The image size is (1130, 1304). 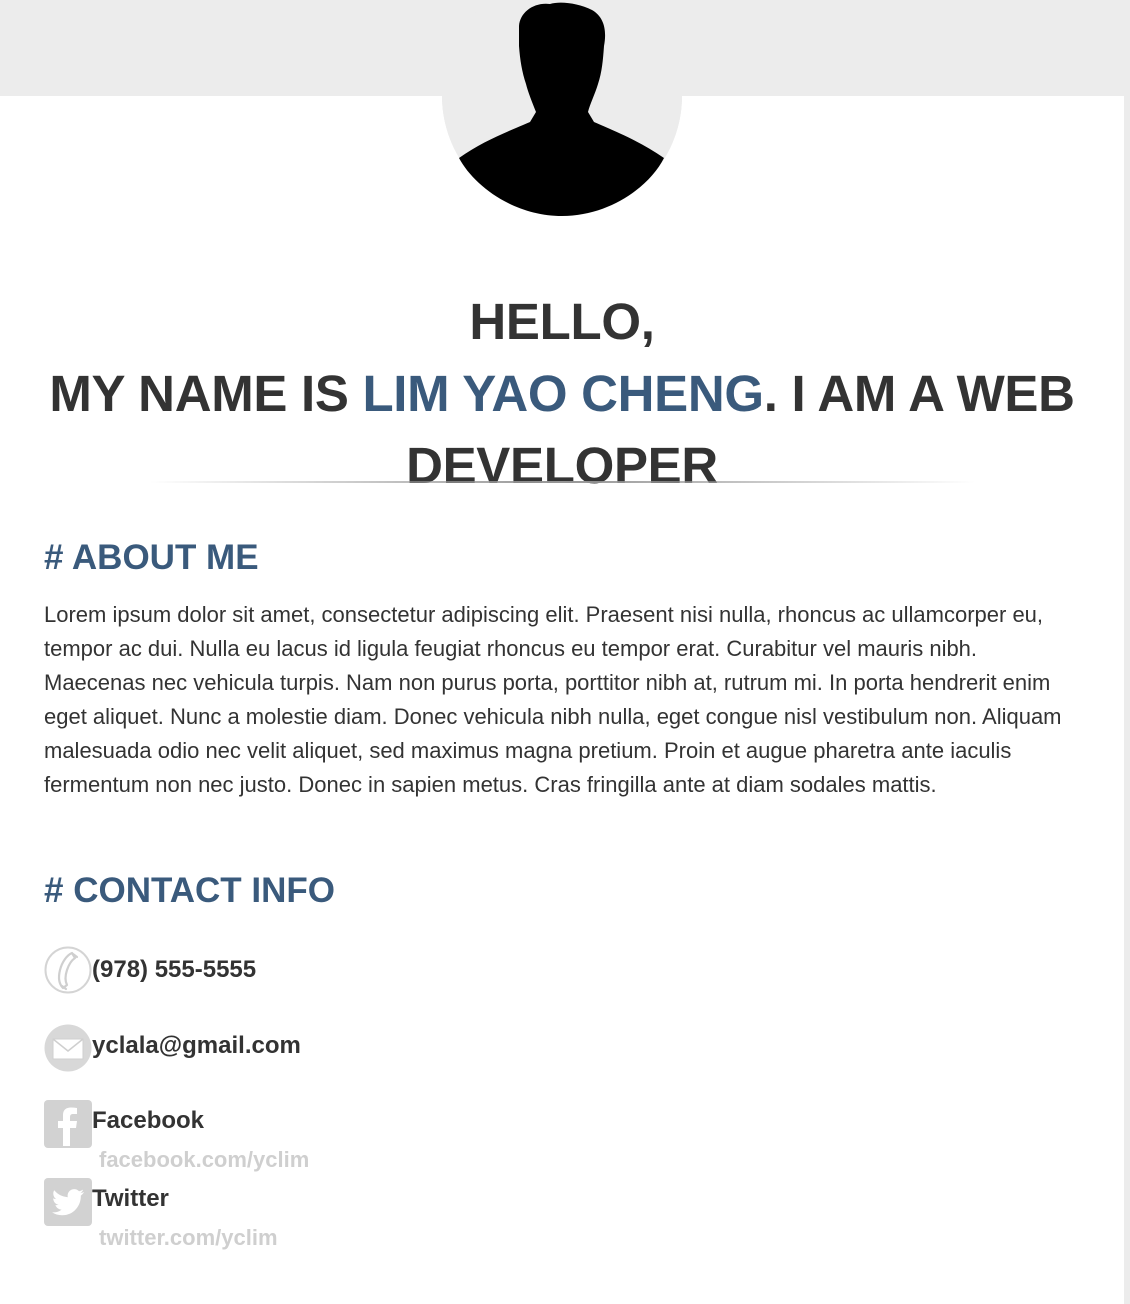 I want to click on avatar, so click(x=562, y=108).